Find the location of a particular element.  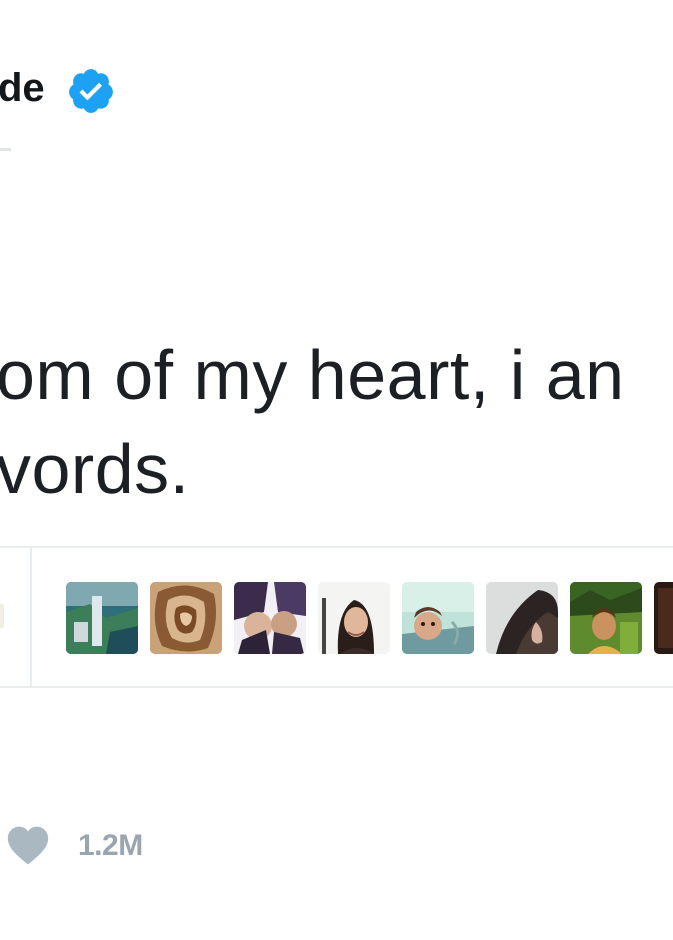

liker-avatar-selfie is located at coordinates (438, 618).